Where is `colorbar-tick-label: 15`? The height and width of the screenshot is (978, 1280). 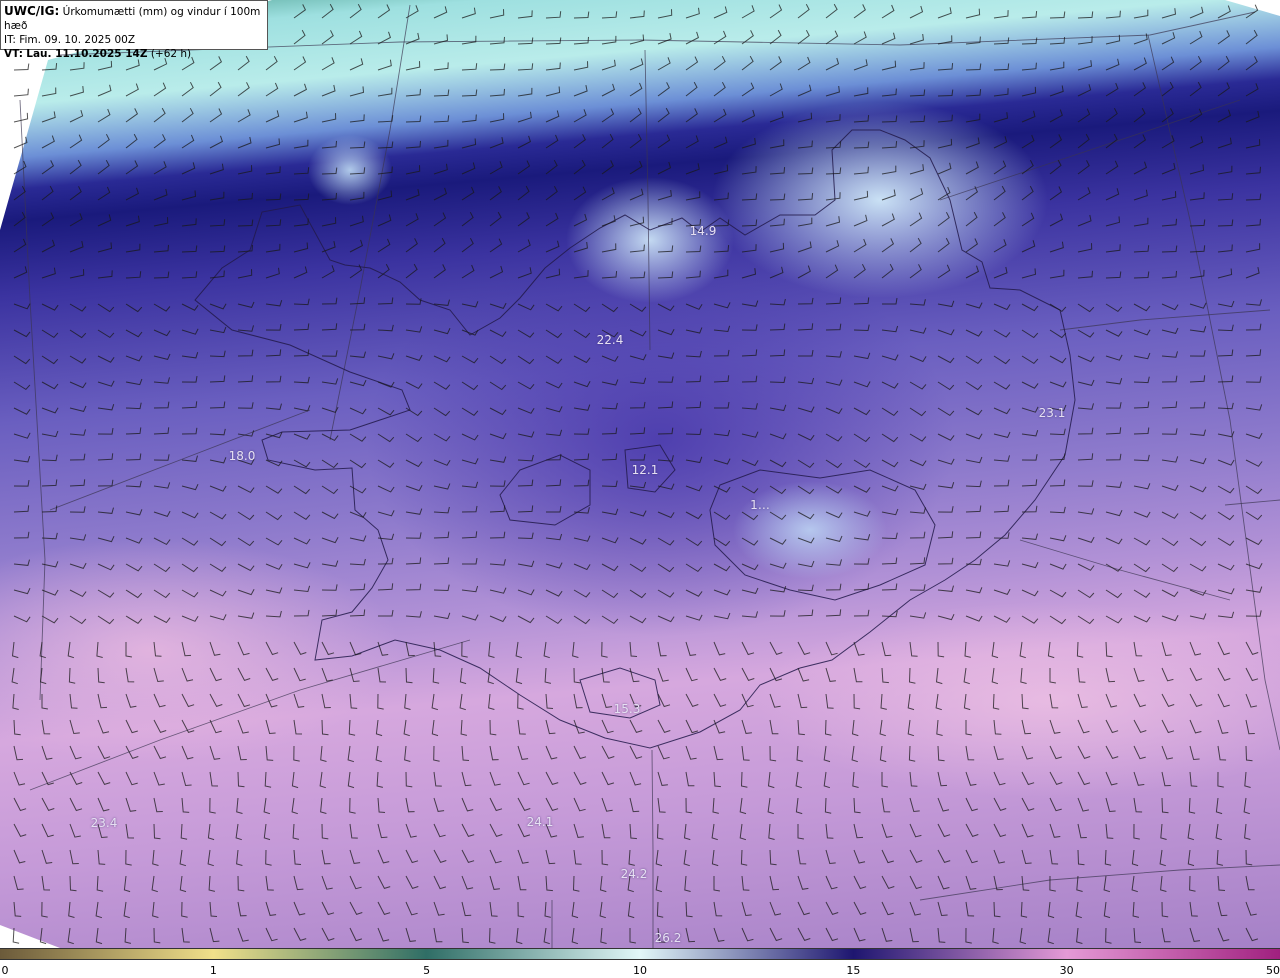 colorbar-tick-label: 15 is located at coordinates (853, 970).